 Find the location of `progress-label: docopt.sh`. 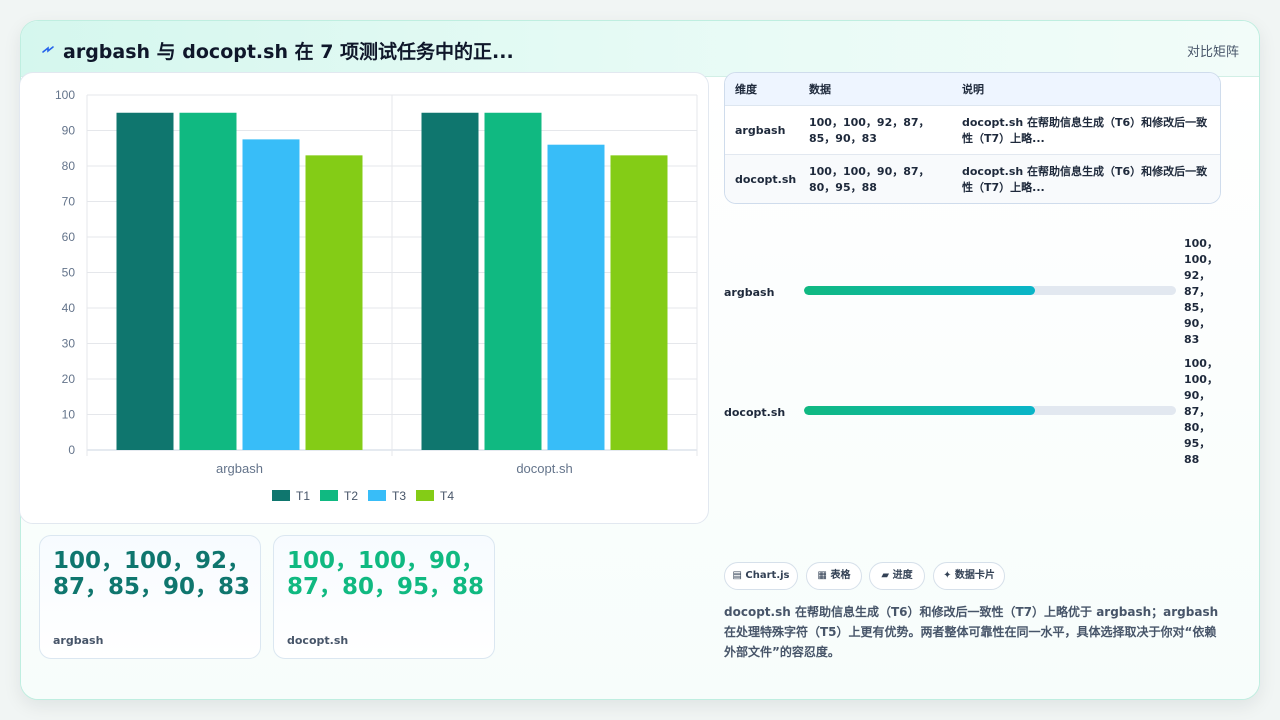

progress-label: docopt.sh is located at coordinates (755, 412).